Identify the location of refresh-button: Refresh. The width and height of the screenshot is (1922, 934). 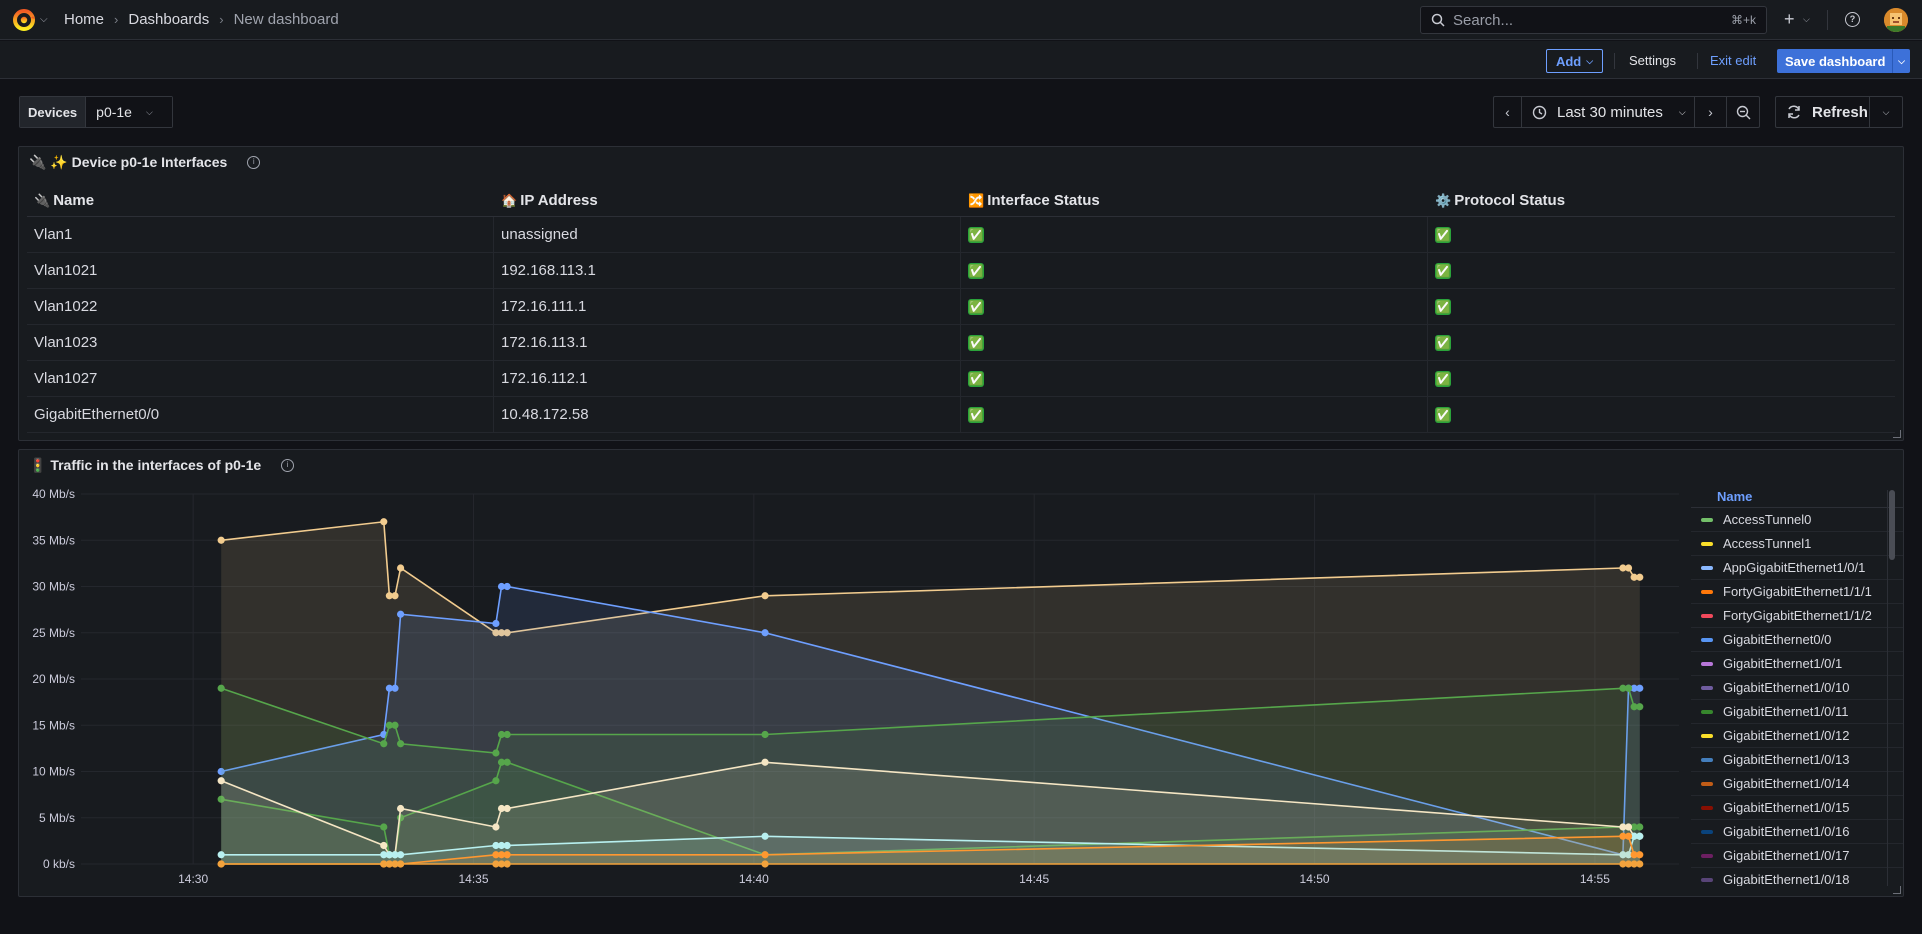
(1823, 112).